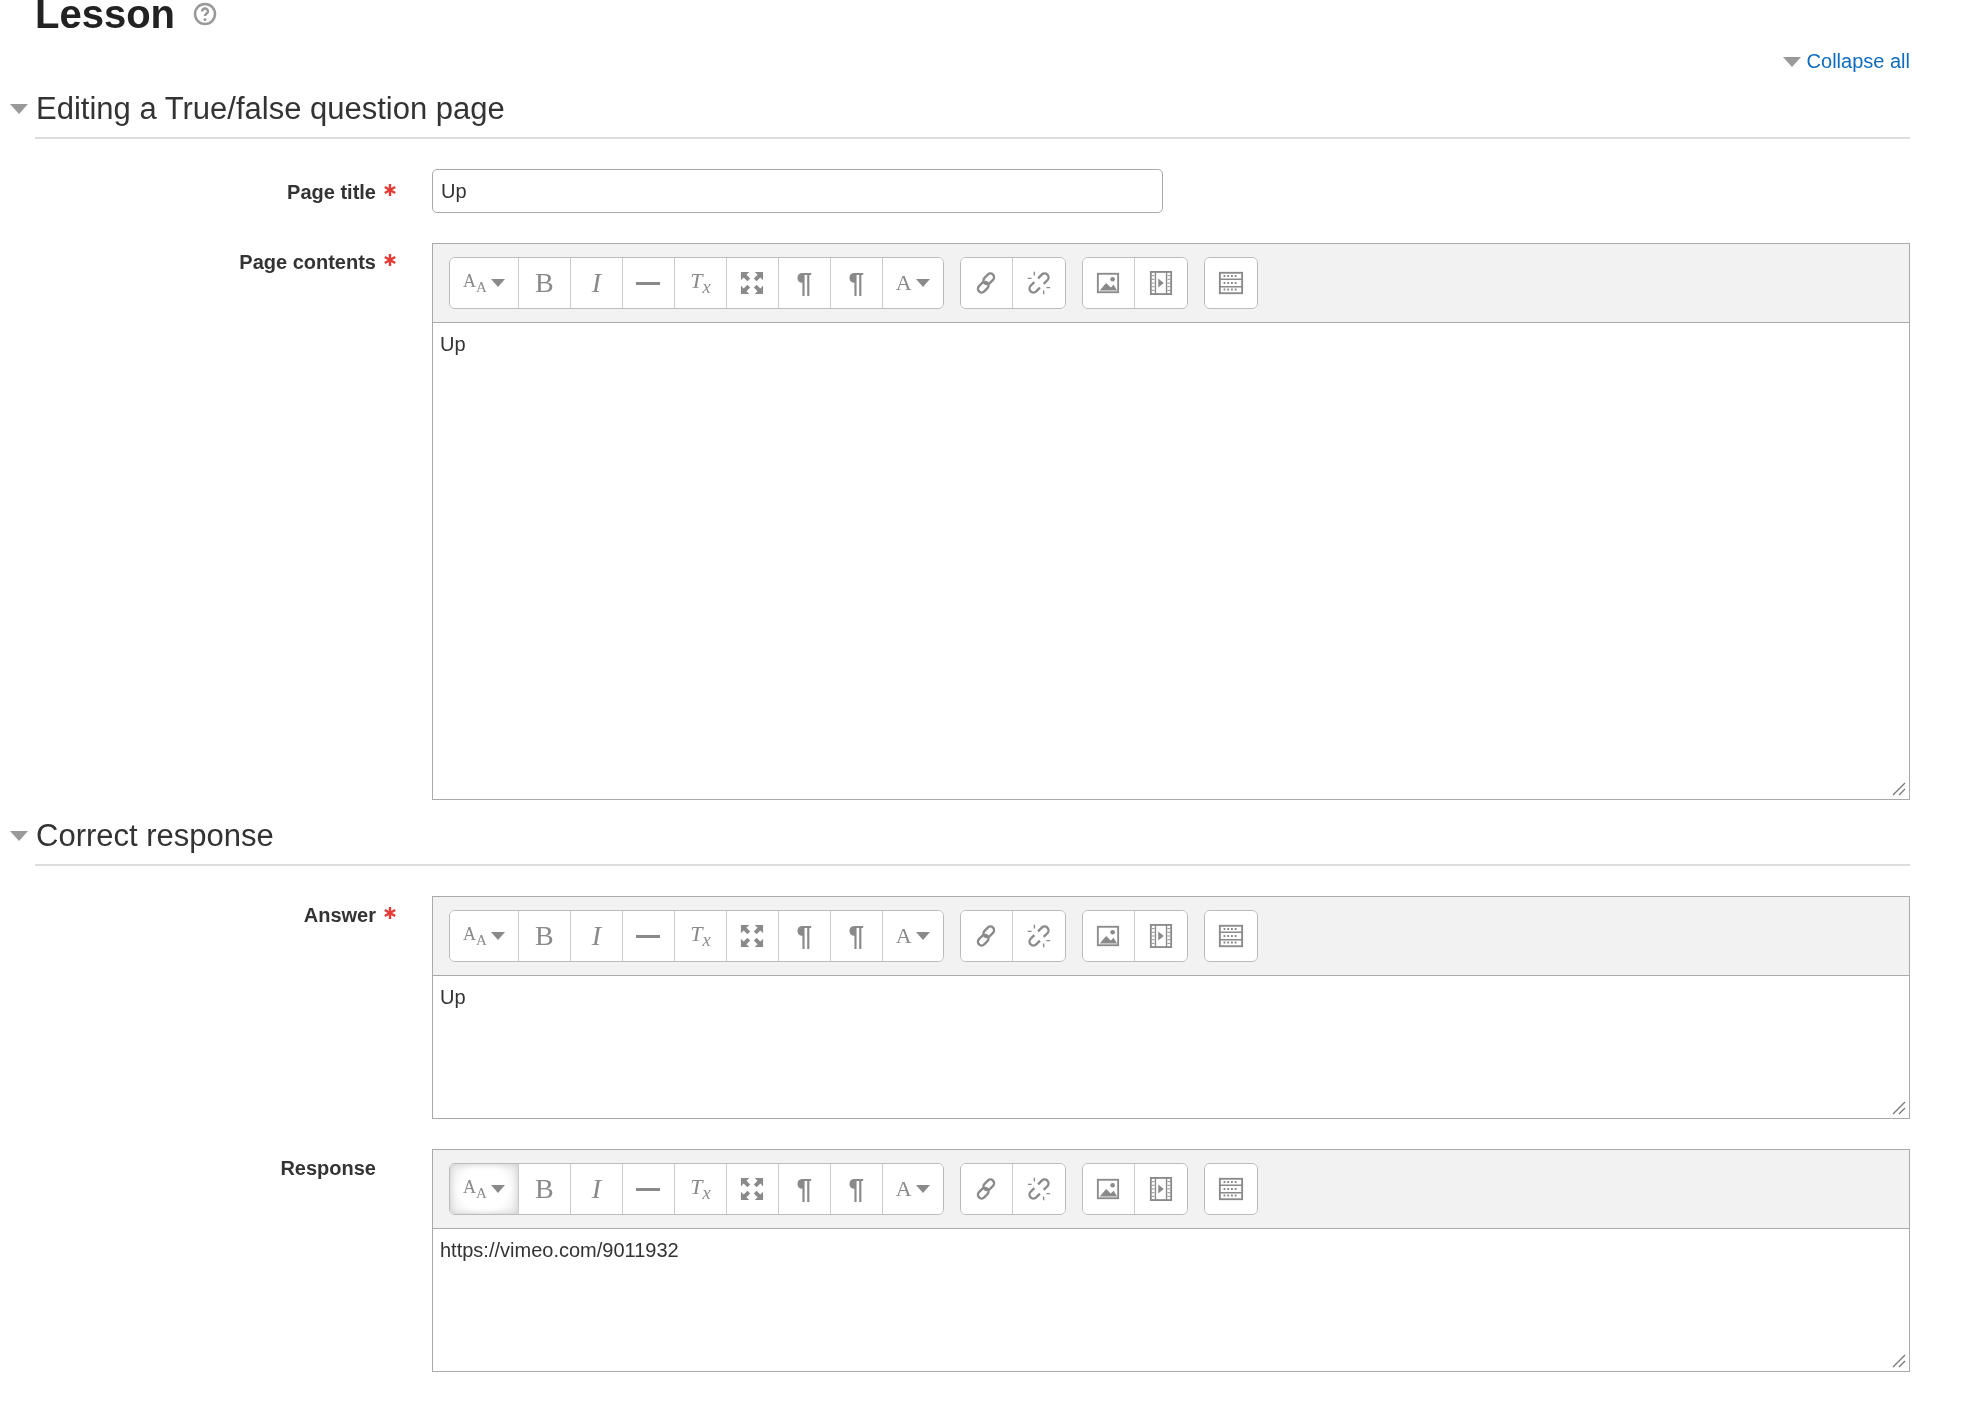  What do you see at coordinates (1846, 61) in the screenshot?
I see `collapse-all-link: Collapse all` at bounding box center [1846, 61].